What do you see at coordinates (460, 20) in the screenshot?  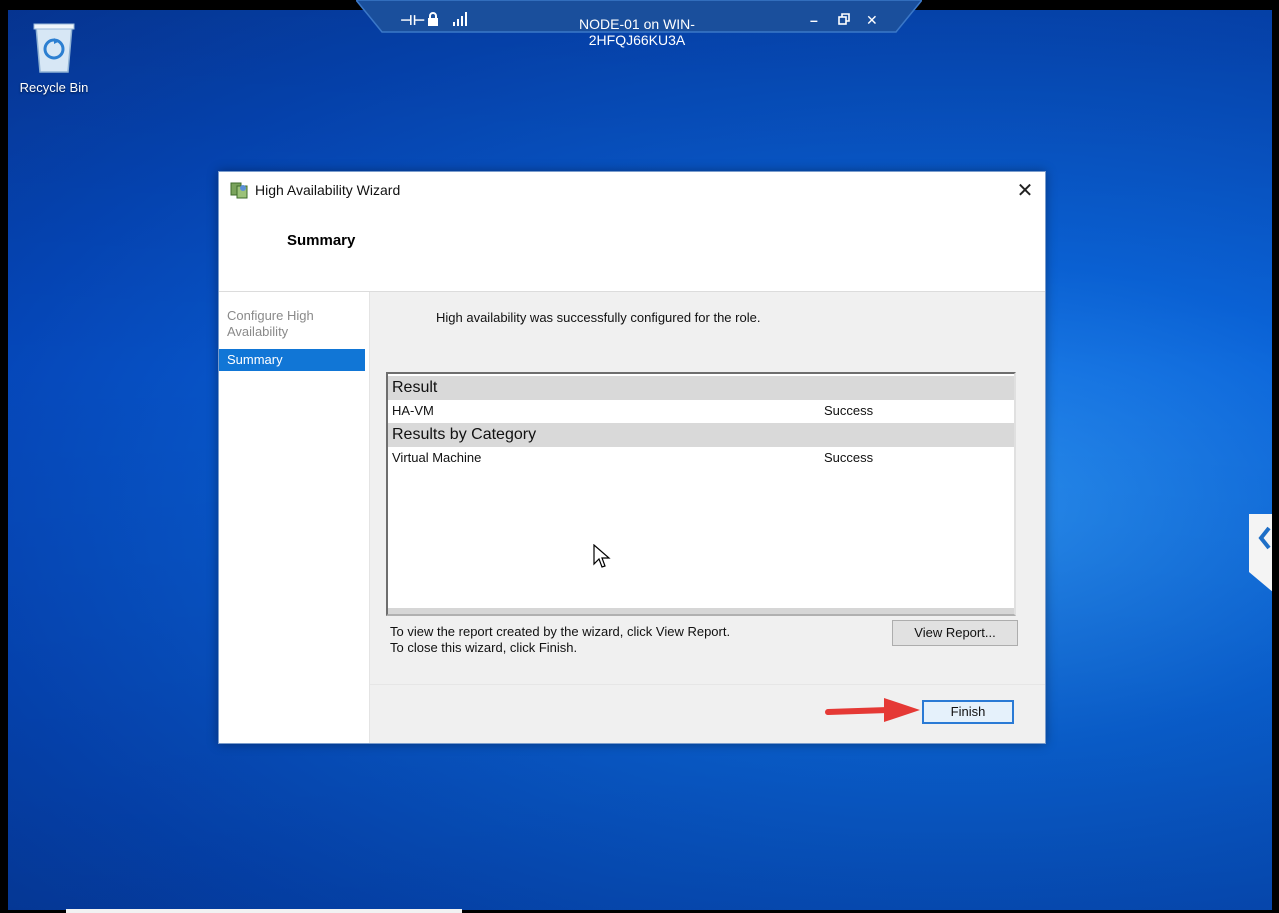 I see `signal-icon` at bounding box center [460, 20].